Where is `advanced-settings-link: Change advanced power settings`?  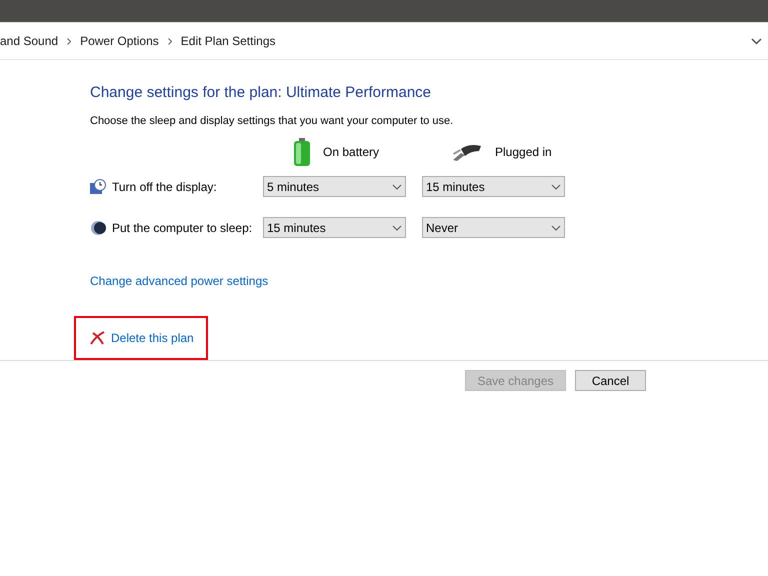
advanced-settings-link: Change advanced power settings is located at coordinates (179, 281).